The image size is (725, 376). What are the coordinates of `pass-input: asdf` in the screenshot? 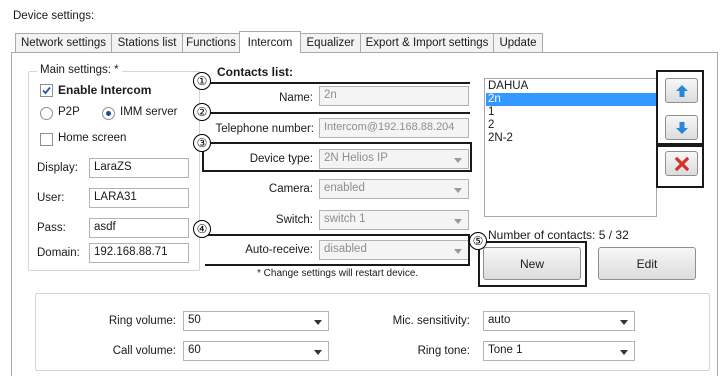 It's located at (139, 228).